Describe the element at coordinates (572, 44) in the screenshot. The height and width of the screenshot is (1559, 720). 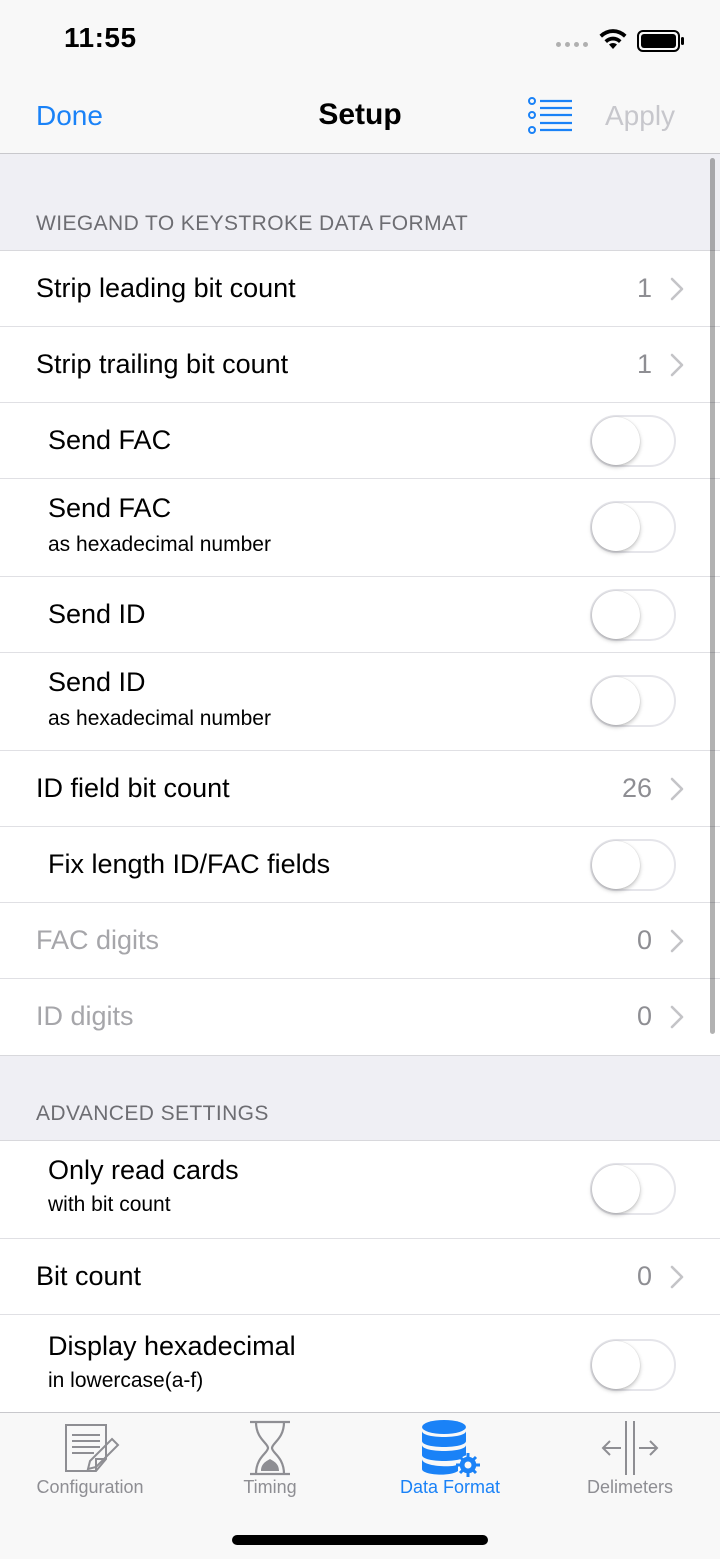
I see `cellular-signal-icon` at that location.